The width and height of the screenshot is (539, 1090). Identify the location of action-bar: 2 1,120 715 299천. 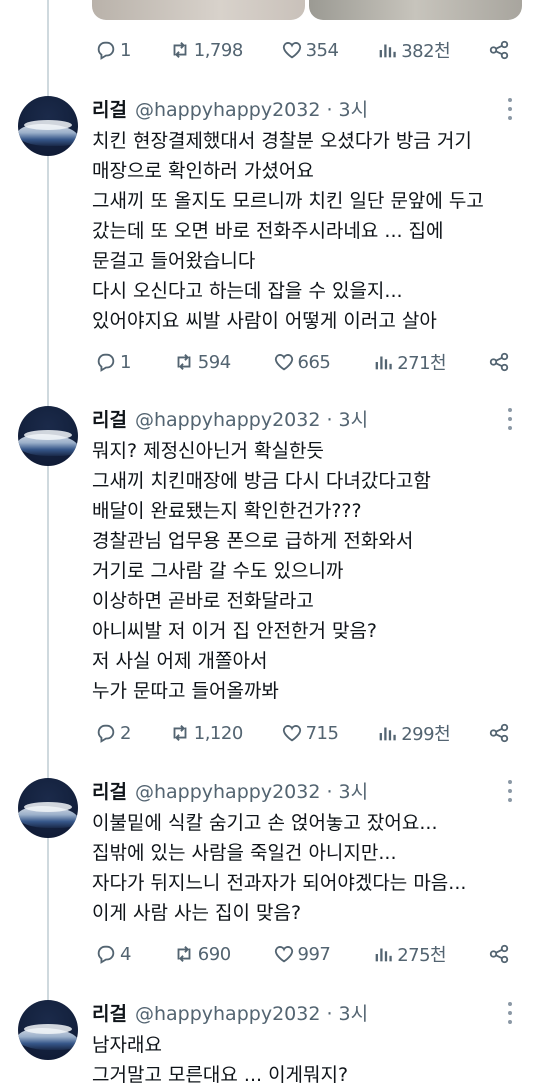
(302, 733).